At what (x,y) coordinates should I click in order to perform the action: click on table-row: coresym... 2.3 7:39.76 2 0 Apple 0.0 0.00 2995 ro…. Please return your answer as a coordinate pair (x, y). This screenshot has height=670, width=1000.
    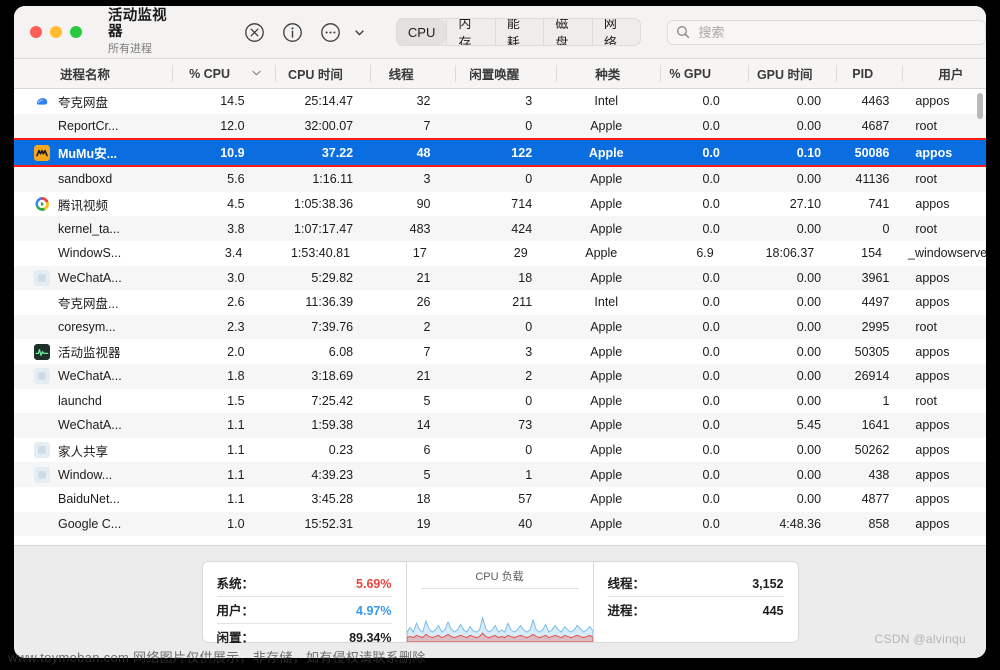
    Looking at the image, I should click on (500, 327).